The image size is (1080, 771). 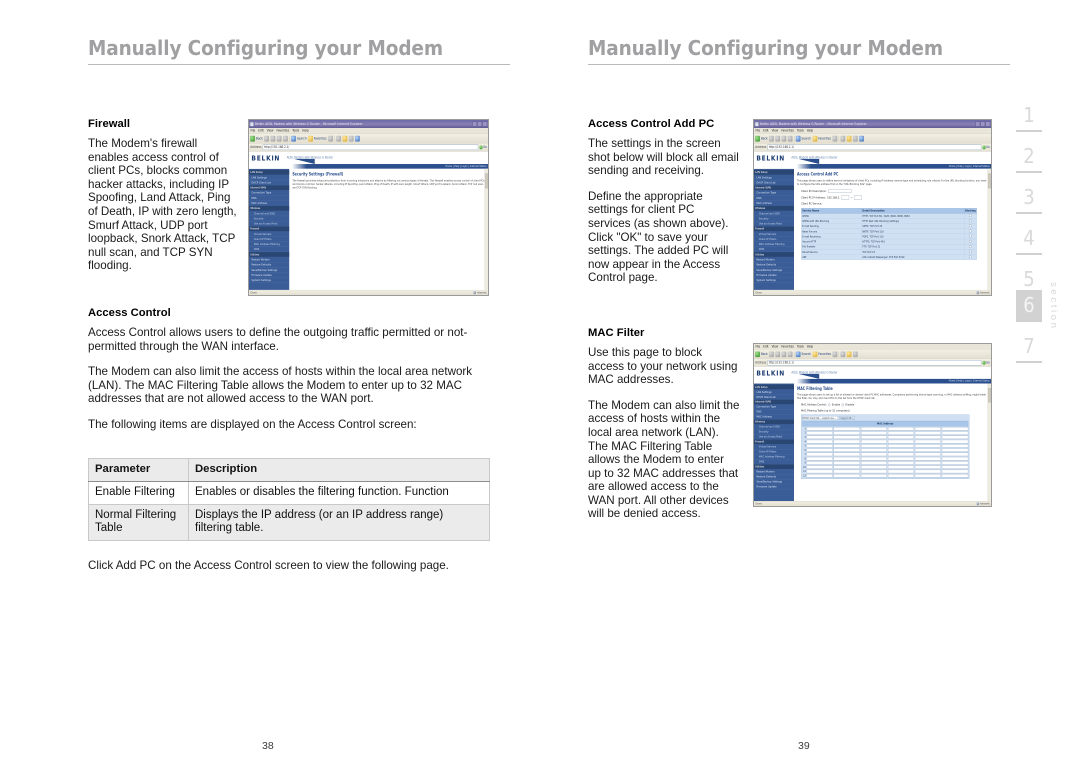 I want to click on mac-row: 3, so click(x=885, y=437).